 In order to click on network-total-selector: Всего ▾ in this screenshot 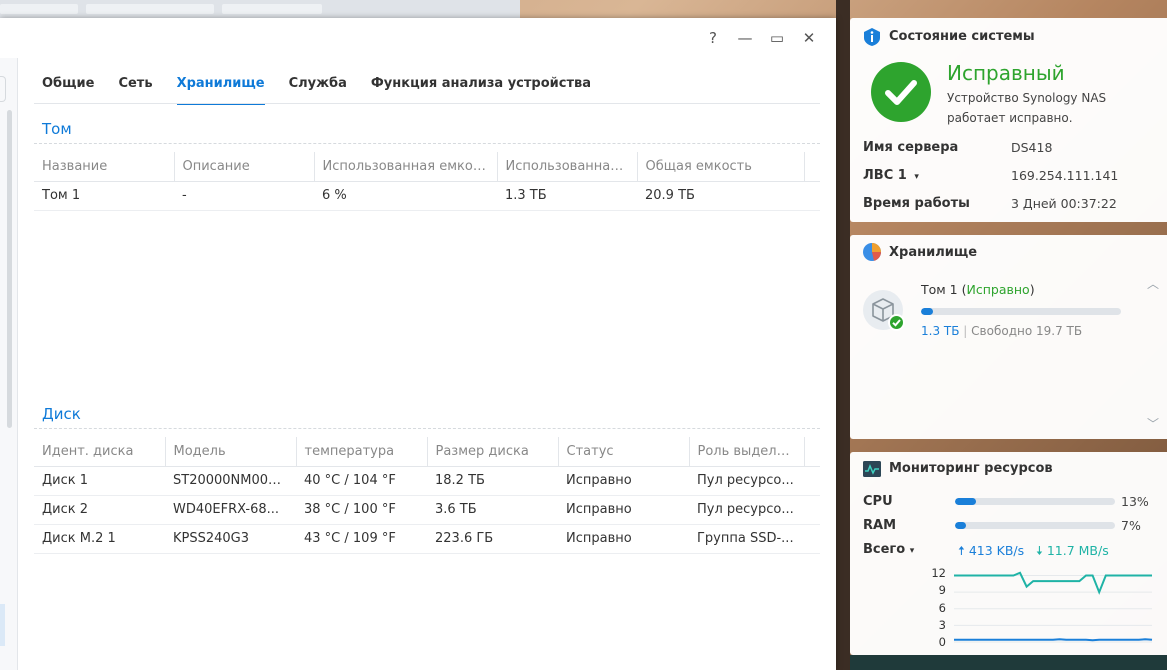, I will do `click(888, 549)`.